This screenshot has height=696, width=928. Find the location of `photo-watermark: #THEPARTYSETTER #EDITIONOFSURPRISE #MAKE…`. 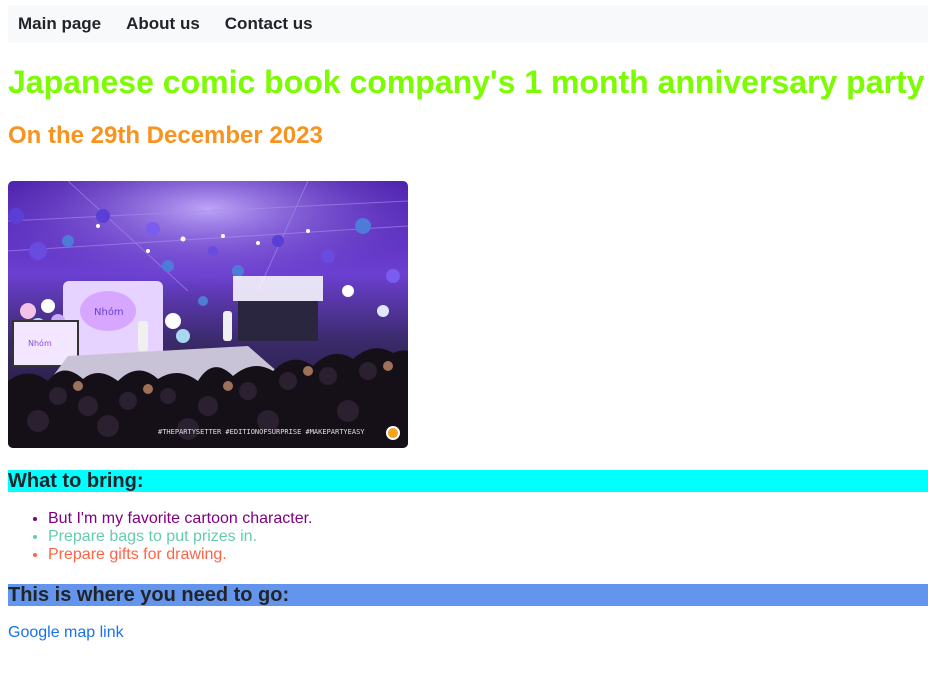

photo-watermark: #THEPARTYSETTER #EDITIONOFSURPRISE #MAKE… is located at coordinates (261, 432).